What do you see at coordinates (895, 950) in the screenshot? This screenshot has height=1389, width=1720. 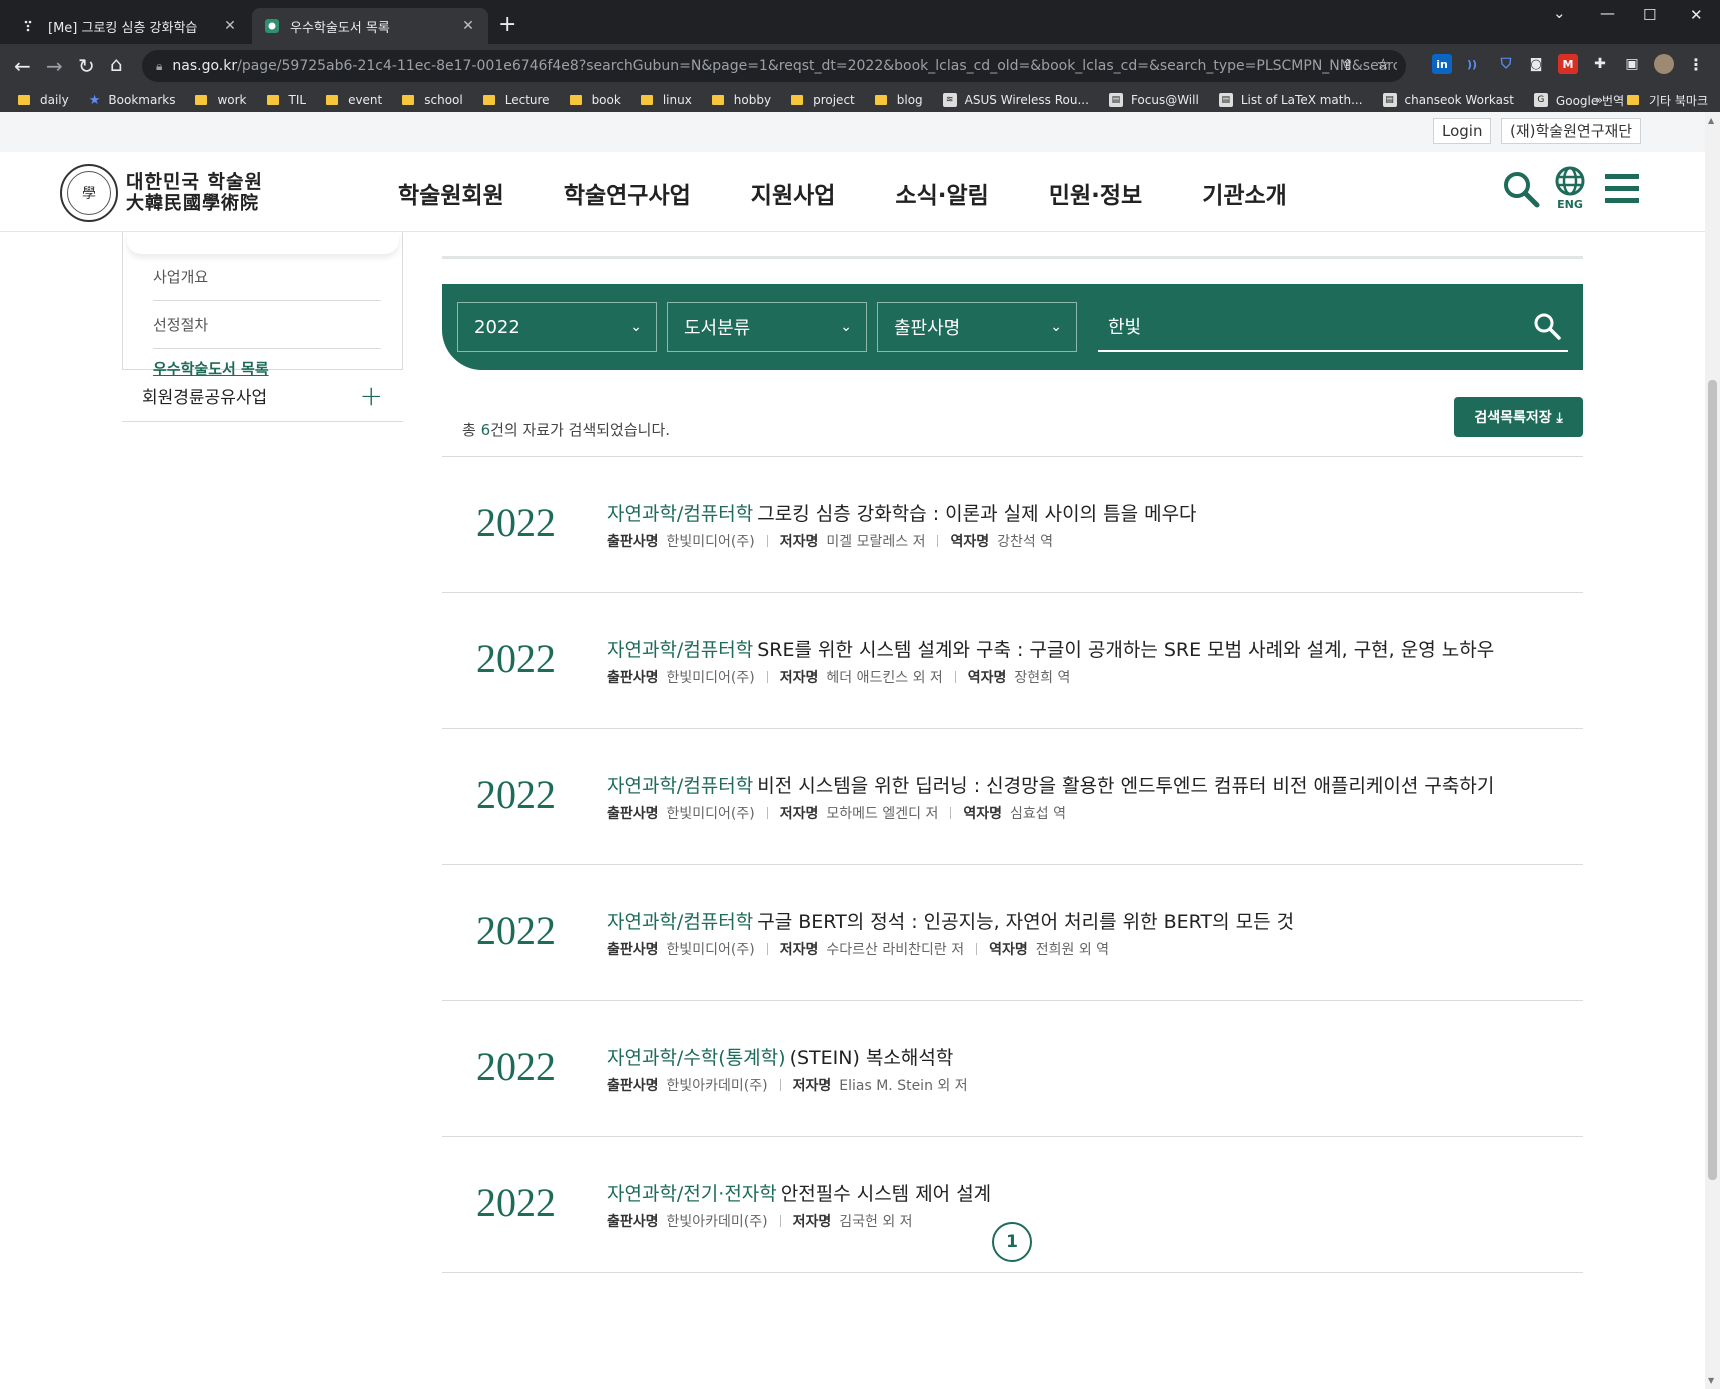 I see `author-value: 수다르산 라비찬디란 저` at bounding box center [895, 950].